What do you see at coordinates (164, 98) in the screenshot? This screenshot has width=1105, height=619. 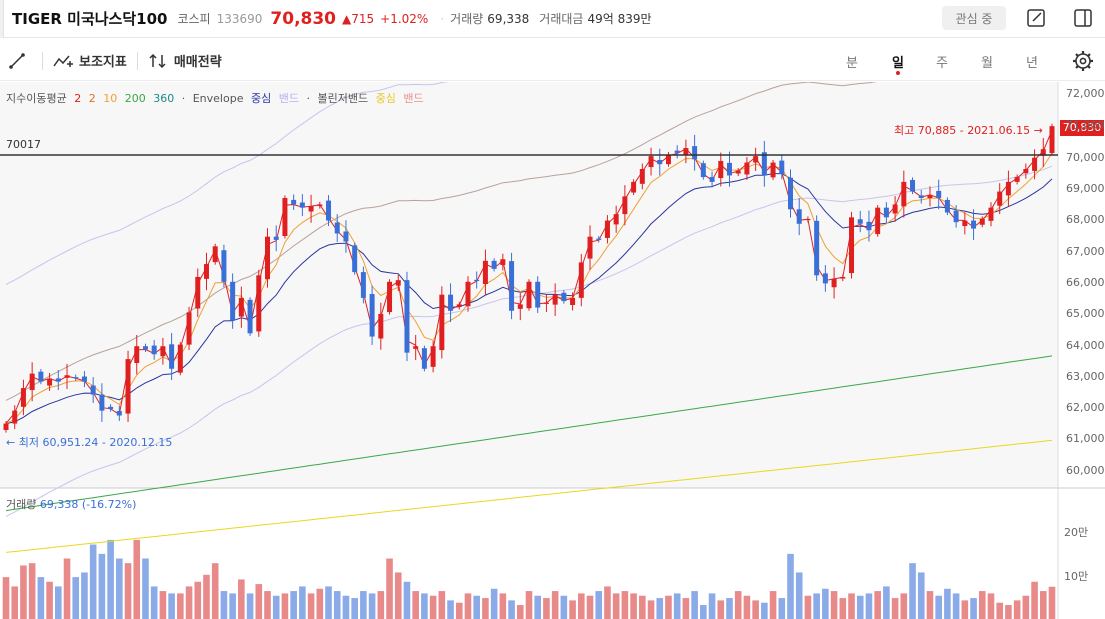 I see `ma360-legend: 360` at bounding box center [164, 98].